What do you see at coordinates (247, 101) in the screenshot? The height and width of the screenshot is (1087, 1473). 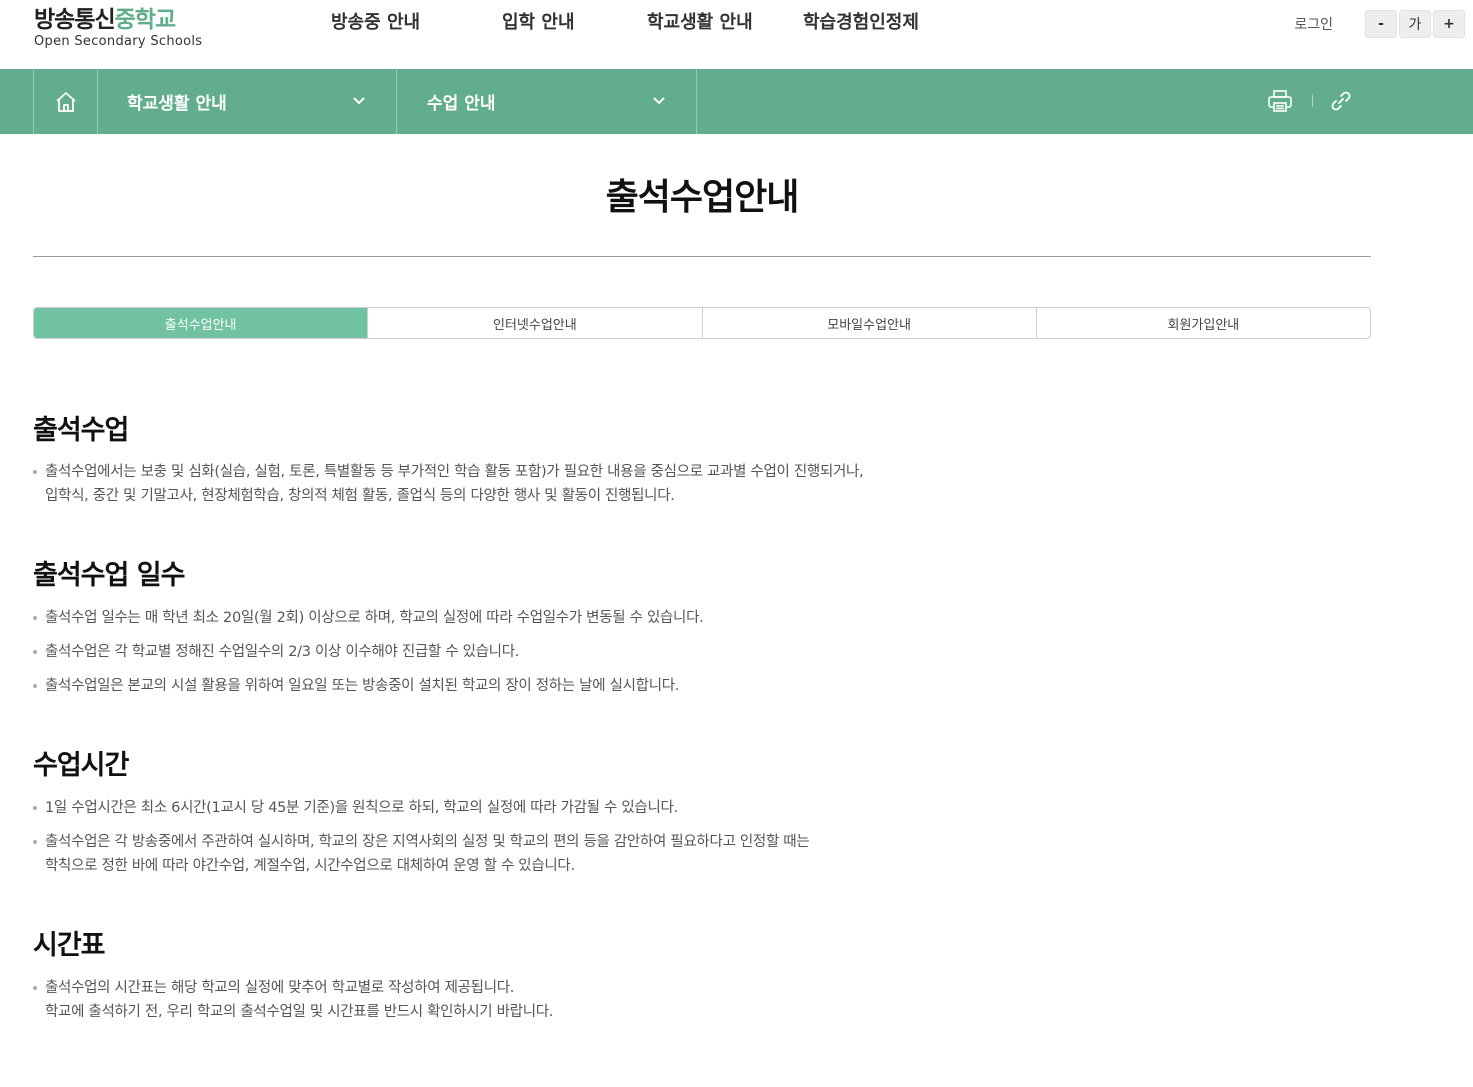 I see `category-dropdown: 학교생활 안내` at bounding box center [247, 101].